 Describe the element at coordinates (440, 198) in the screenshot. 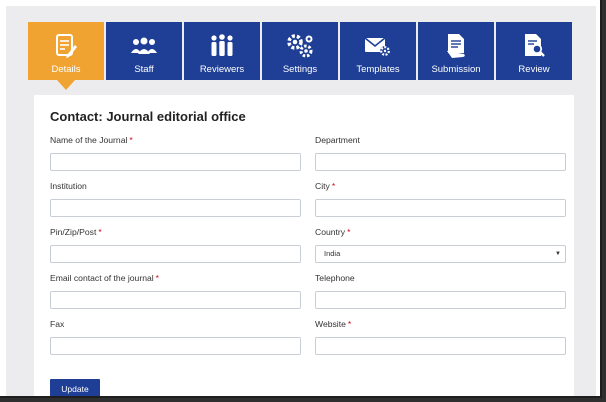

I see `city-field: City *` at that location.